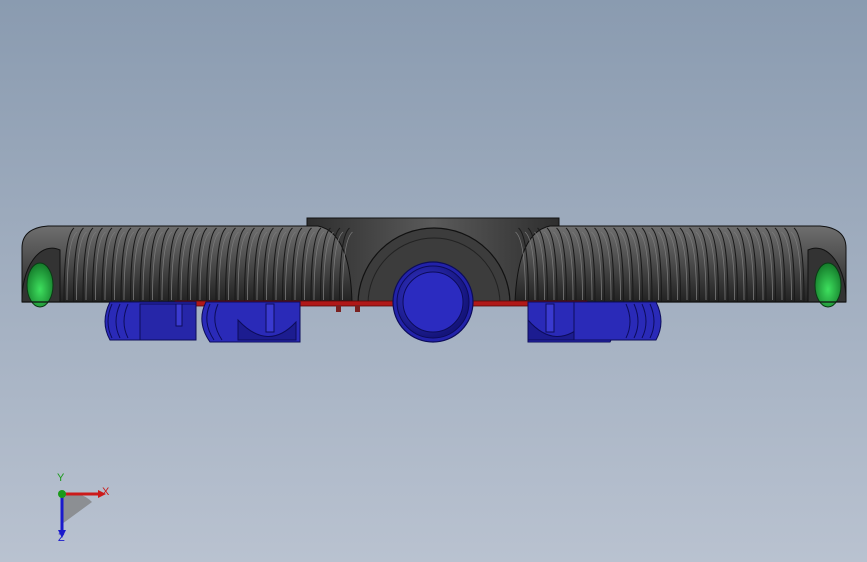 Image resolution: width=867 pixels, height=562 pixels. Describe the element at coordinates (61, 478) in the screenshot. I see `axis-y-label: Y` at that location.